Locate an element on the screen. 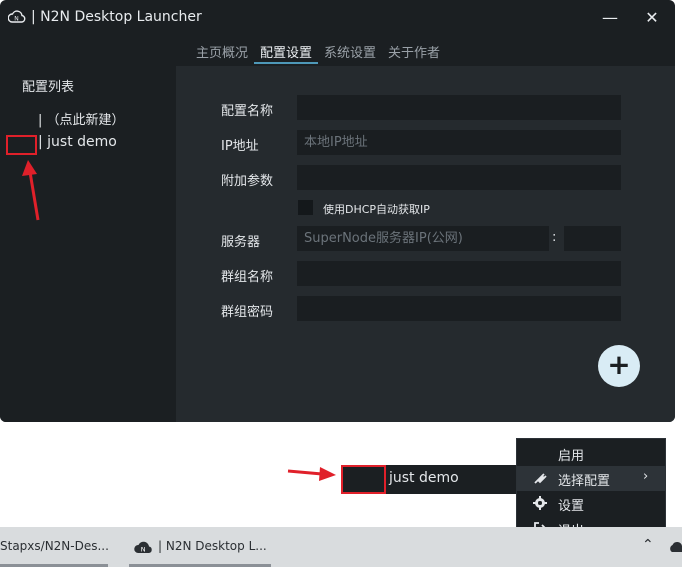 Image resolution: width=682 pixels, height=567 pixels. tray-config-name: just demo is located at coordinates (424, 478).